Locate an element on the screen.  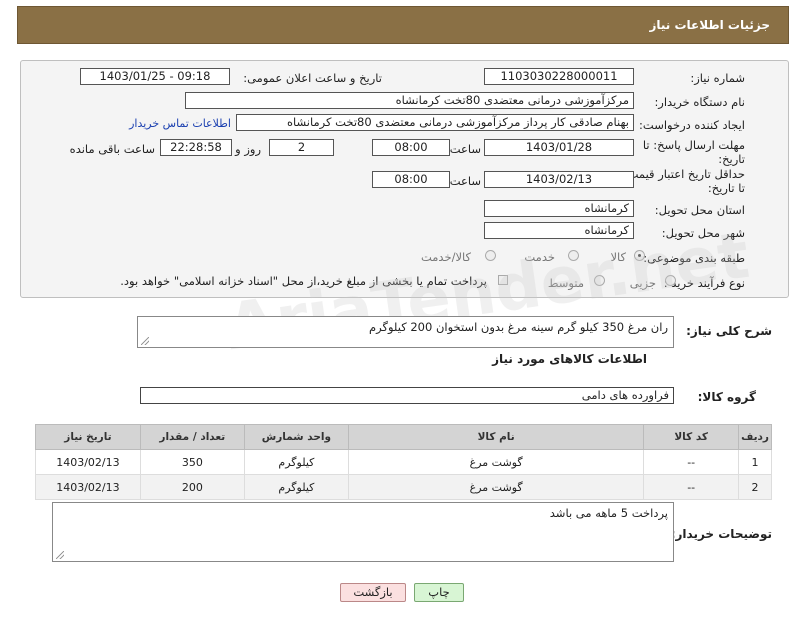
page-title: جزئیات اطلاعات نیاز is located at coordinates (709, 25).